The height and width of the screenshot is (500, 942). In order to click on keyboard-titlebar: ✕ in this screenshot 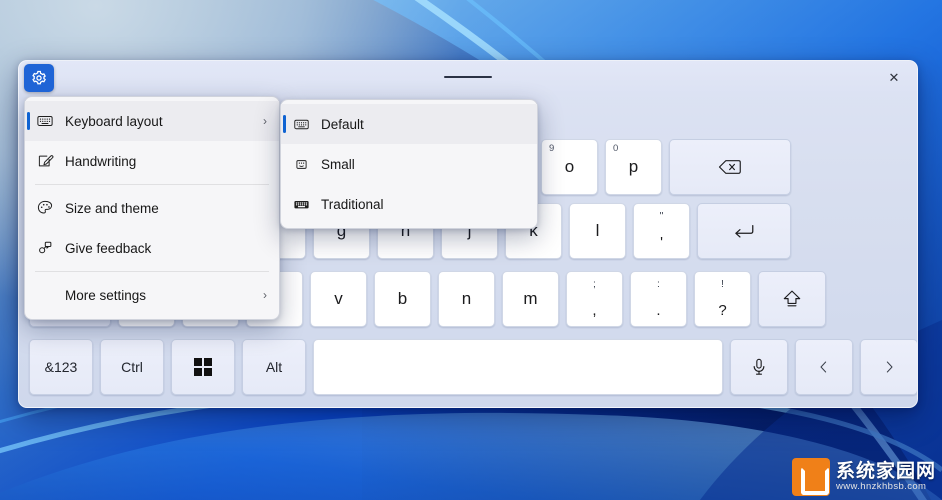, I will do `click(468, 78)`.